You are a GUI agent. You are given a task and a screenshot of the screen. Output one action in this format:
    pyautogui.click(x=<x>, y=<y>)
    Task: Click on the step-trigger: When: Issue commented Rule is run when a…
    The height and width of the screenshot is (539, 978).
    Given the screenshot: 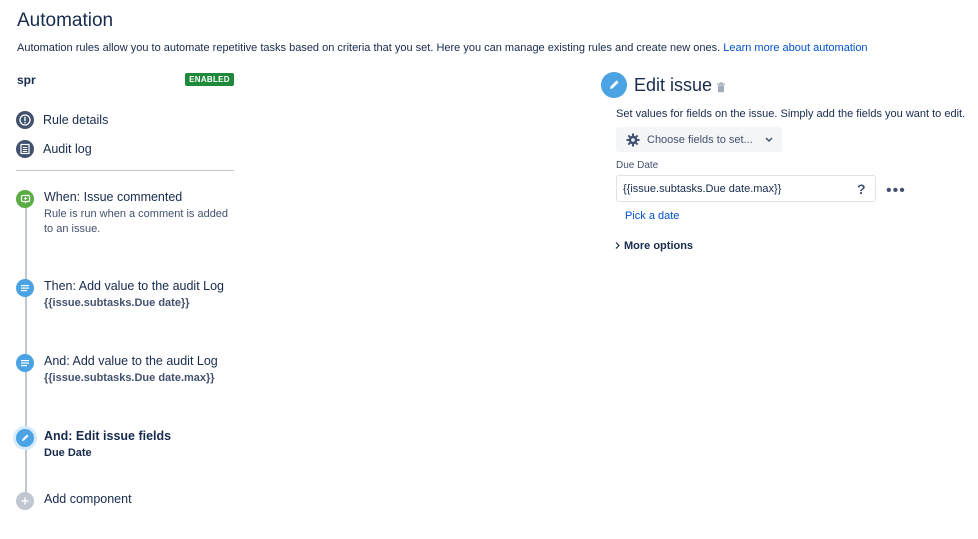 What is the action you would take?
    pyautogui.click(x=126, y=213)
    